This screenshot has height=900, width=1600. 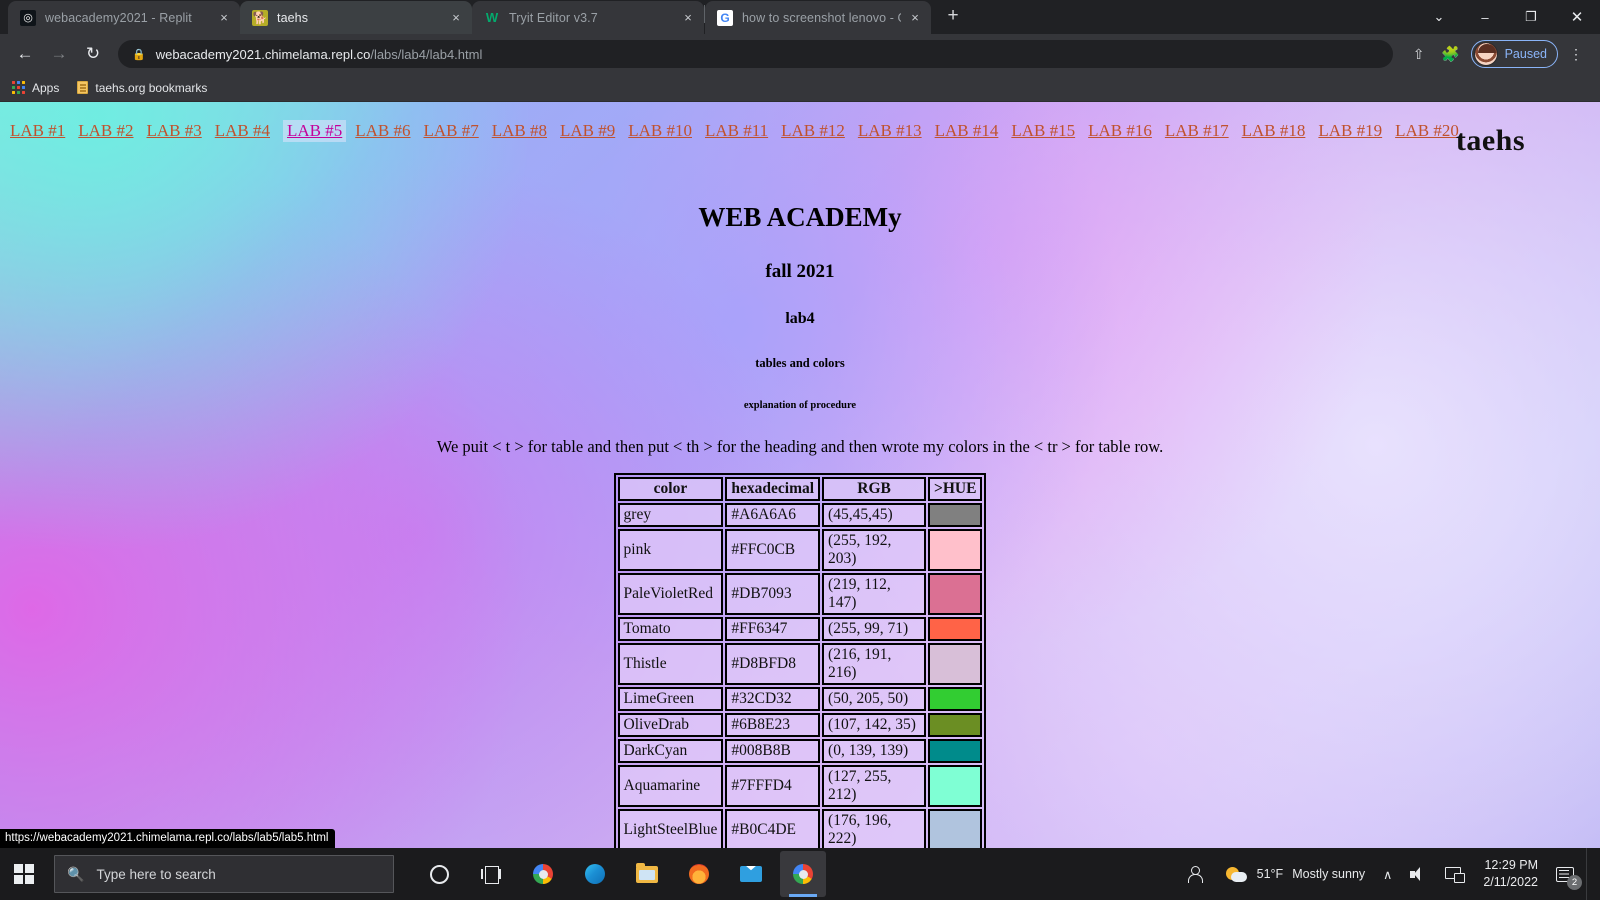 What do you see at coordinates (803, 874) in the screenshot?
I see `chrome-active-icon` at bounding box center [803, 874].